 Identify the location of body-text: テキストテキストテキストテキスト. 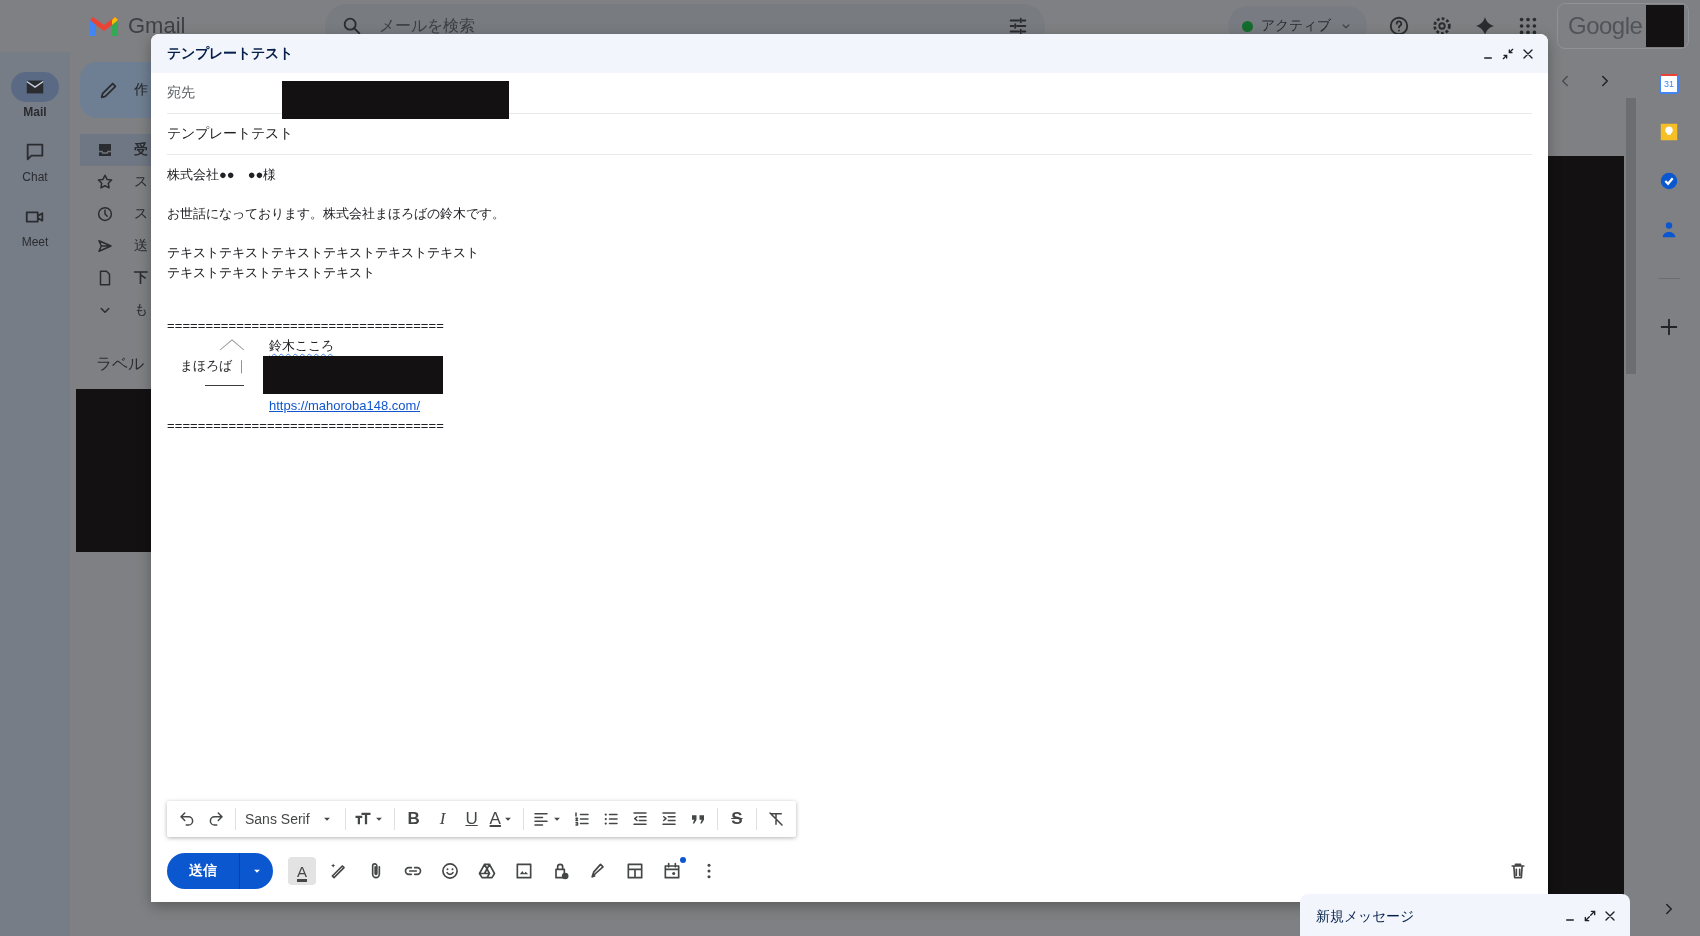
(271, 273).